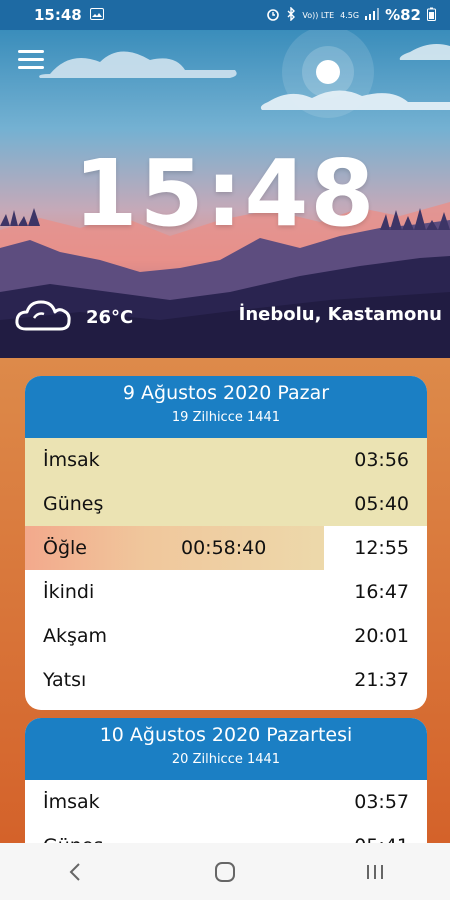 The width and height of the screenshot is (450, 900). Describe the element at coordinates (381, 592) in the screenshot. I see `prayer-time: 16:47` at that location.